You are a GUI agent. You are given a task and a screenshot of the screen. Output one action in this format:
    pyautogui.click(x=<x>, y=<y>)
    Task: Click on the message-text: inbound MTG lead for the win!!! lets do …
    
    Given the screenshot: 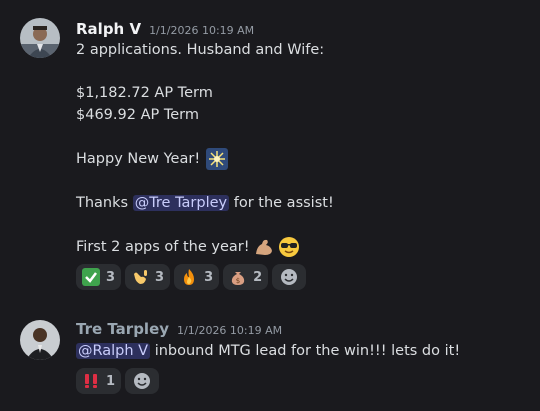 What is the action you would take?
    pyautogui.click(x=305, y=351)
    